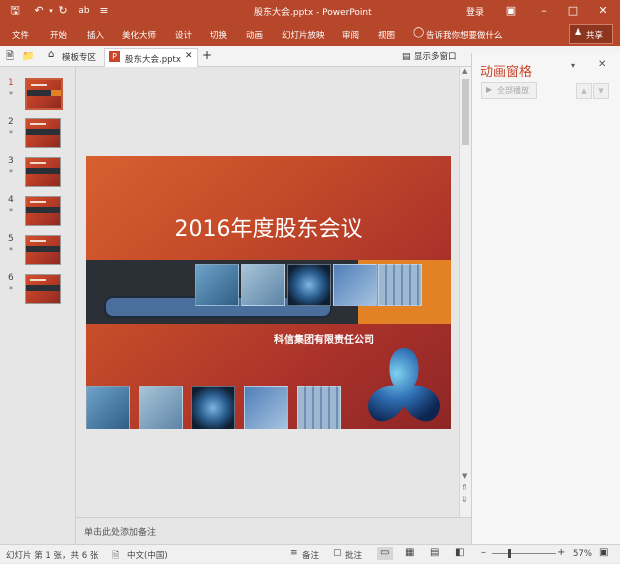  What do you see at coordinates (11, 161) in the screenshot?
I see `thumb-number: 3` at bounding box center [11, 161].